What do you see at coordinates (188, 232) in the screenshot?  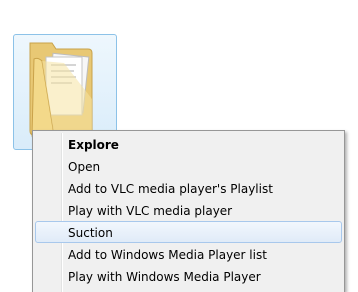 I see `menu-item-suction: Suction` at bounding box center [188, 232].